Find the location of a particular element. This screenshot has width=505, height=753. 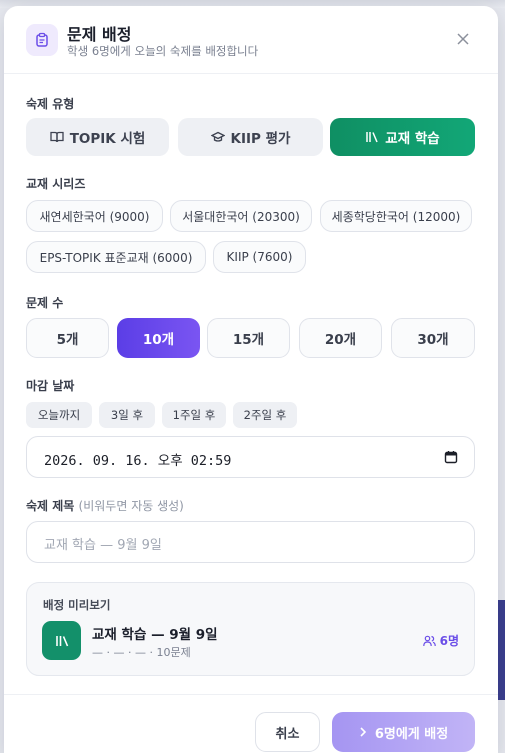

count-option: 30개 is located at coordinates (433, 338).